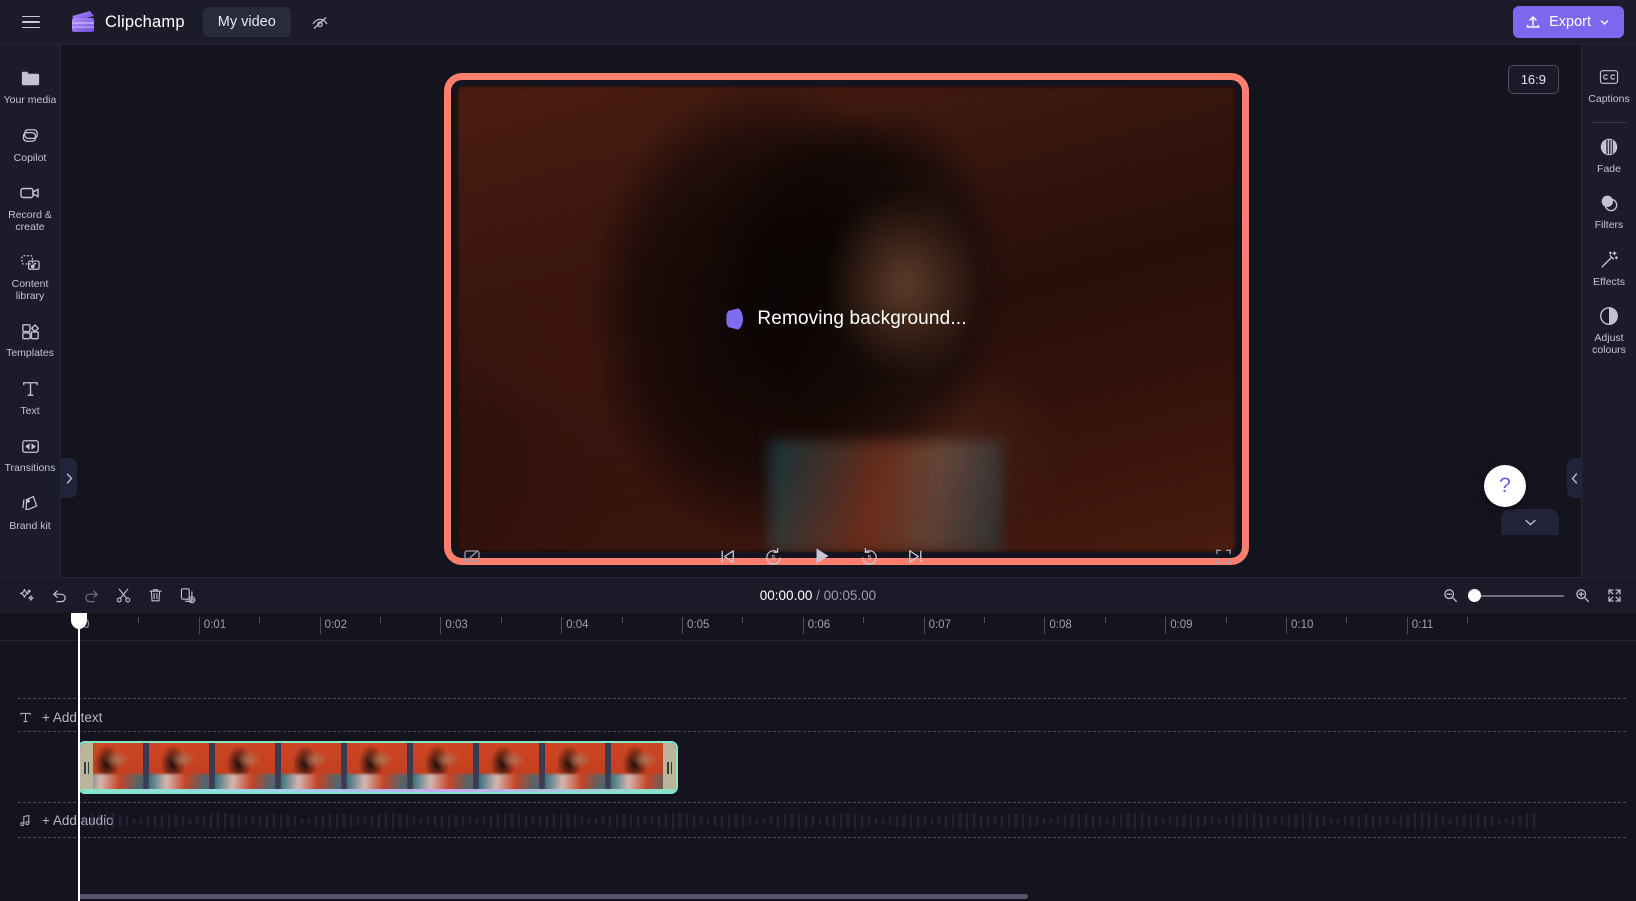  Describe the element at coordinates (335, 625) in the screenshot. I see `ruler-label: 0:02` at that location.